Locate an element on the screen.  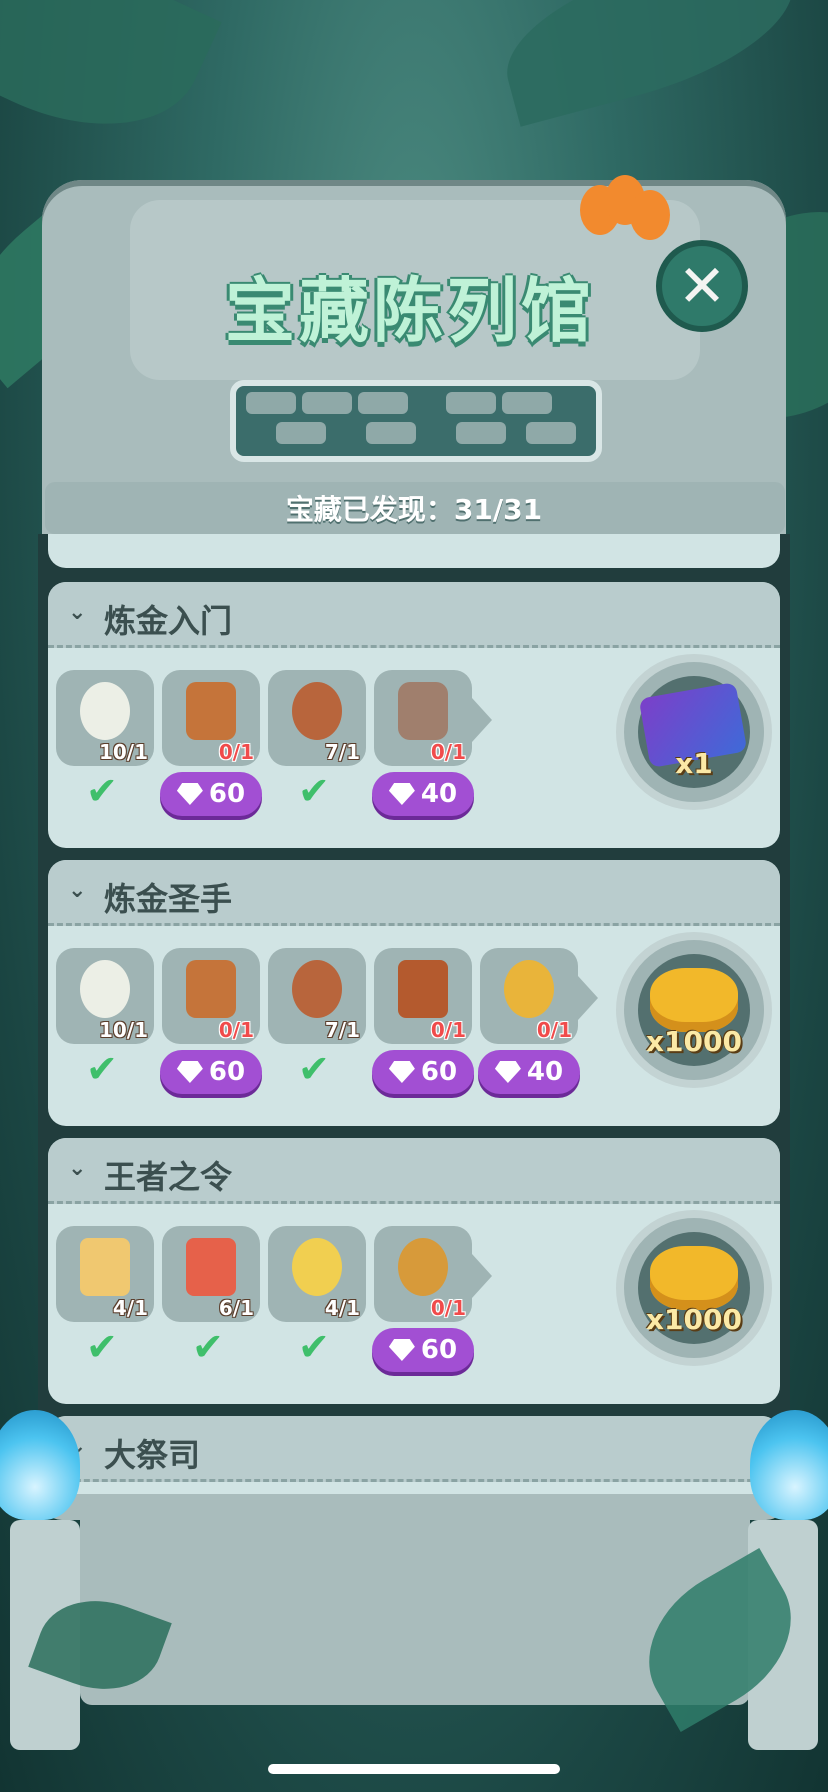
collection-card-partial is located at coordinates (414, 551).